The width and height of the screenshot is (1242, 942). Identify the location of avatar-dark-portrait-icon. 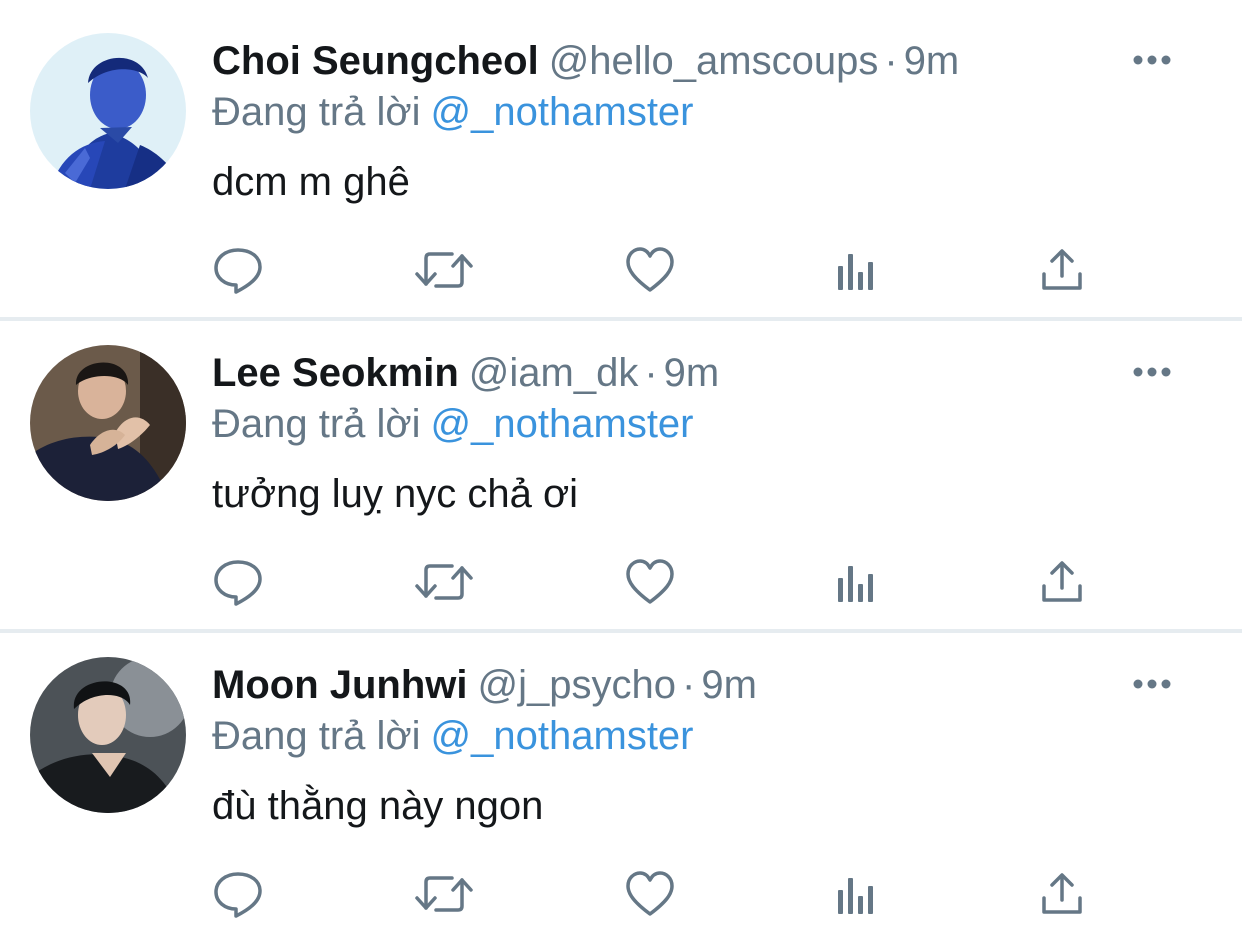
(108, 423).